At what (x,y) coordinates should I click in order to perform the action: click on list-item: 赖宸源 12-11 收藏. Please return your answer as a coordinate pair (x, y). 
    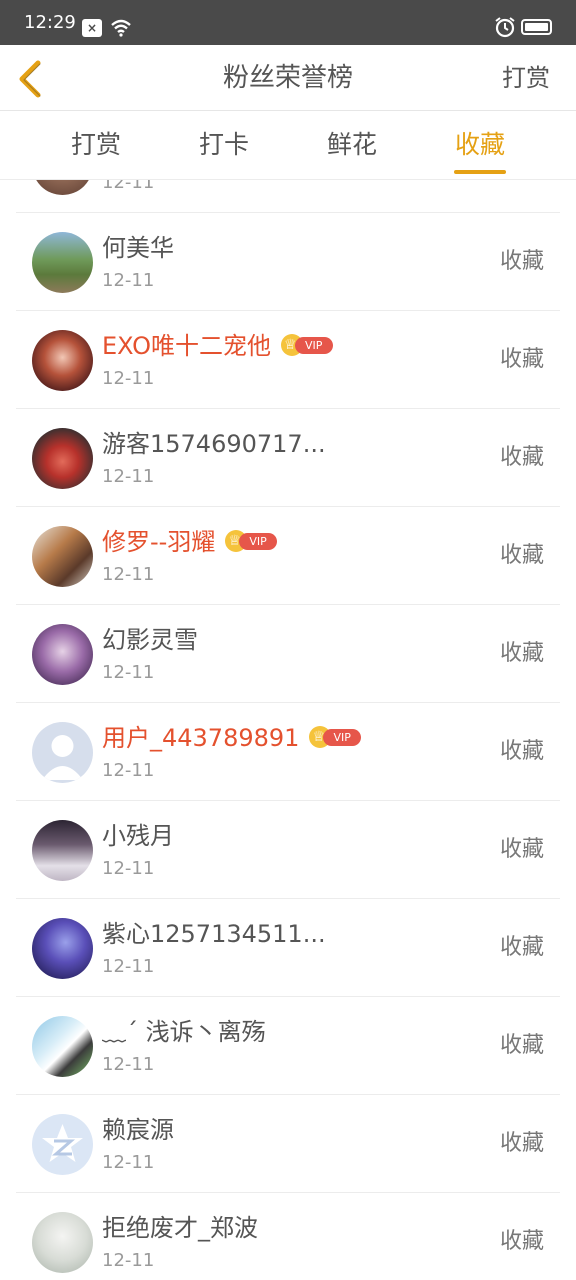
    Looking at the image, I should click on (288, 1144).